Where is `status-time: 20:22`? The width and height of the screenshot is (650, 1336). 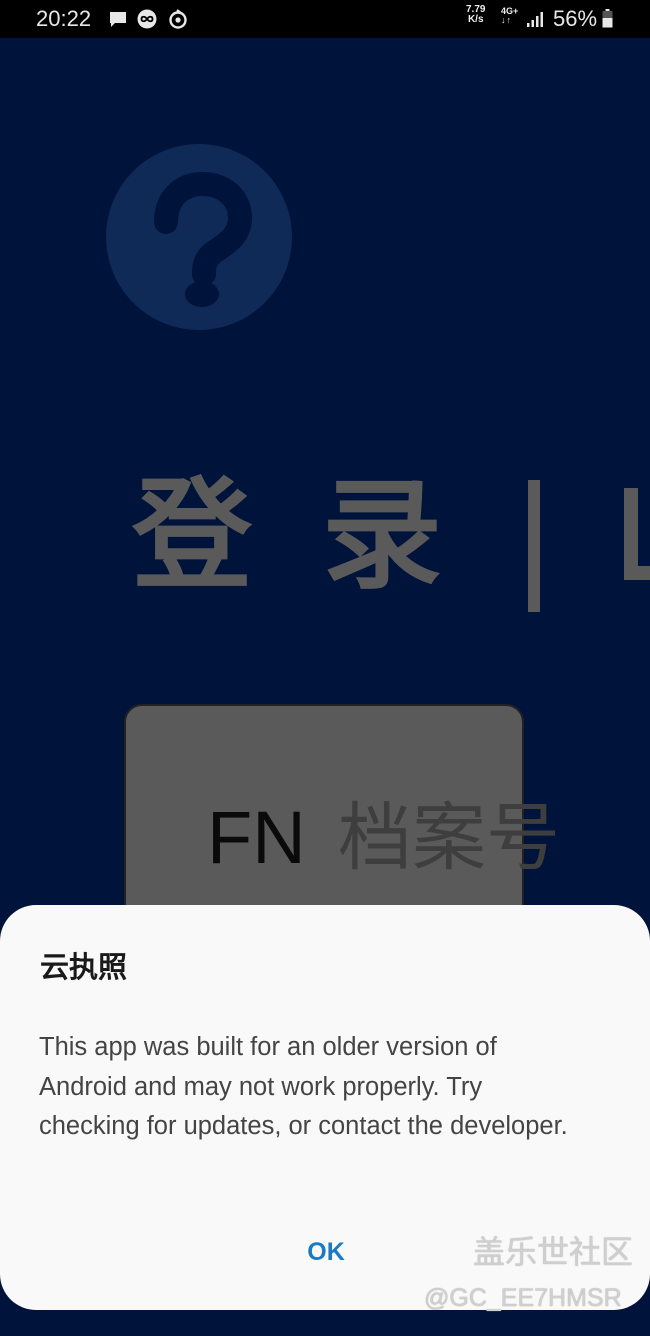 status-time: 20:22 is located at coordinates (64, 18).